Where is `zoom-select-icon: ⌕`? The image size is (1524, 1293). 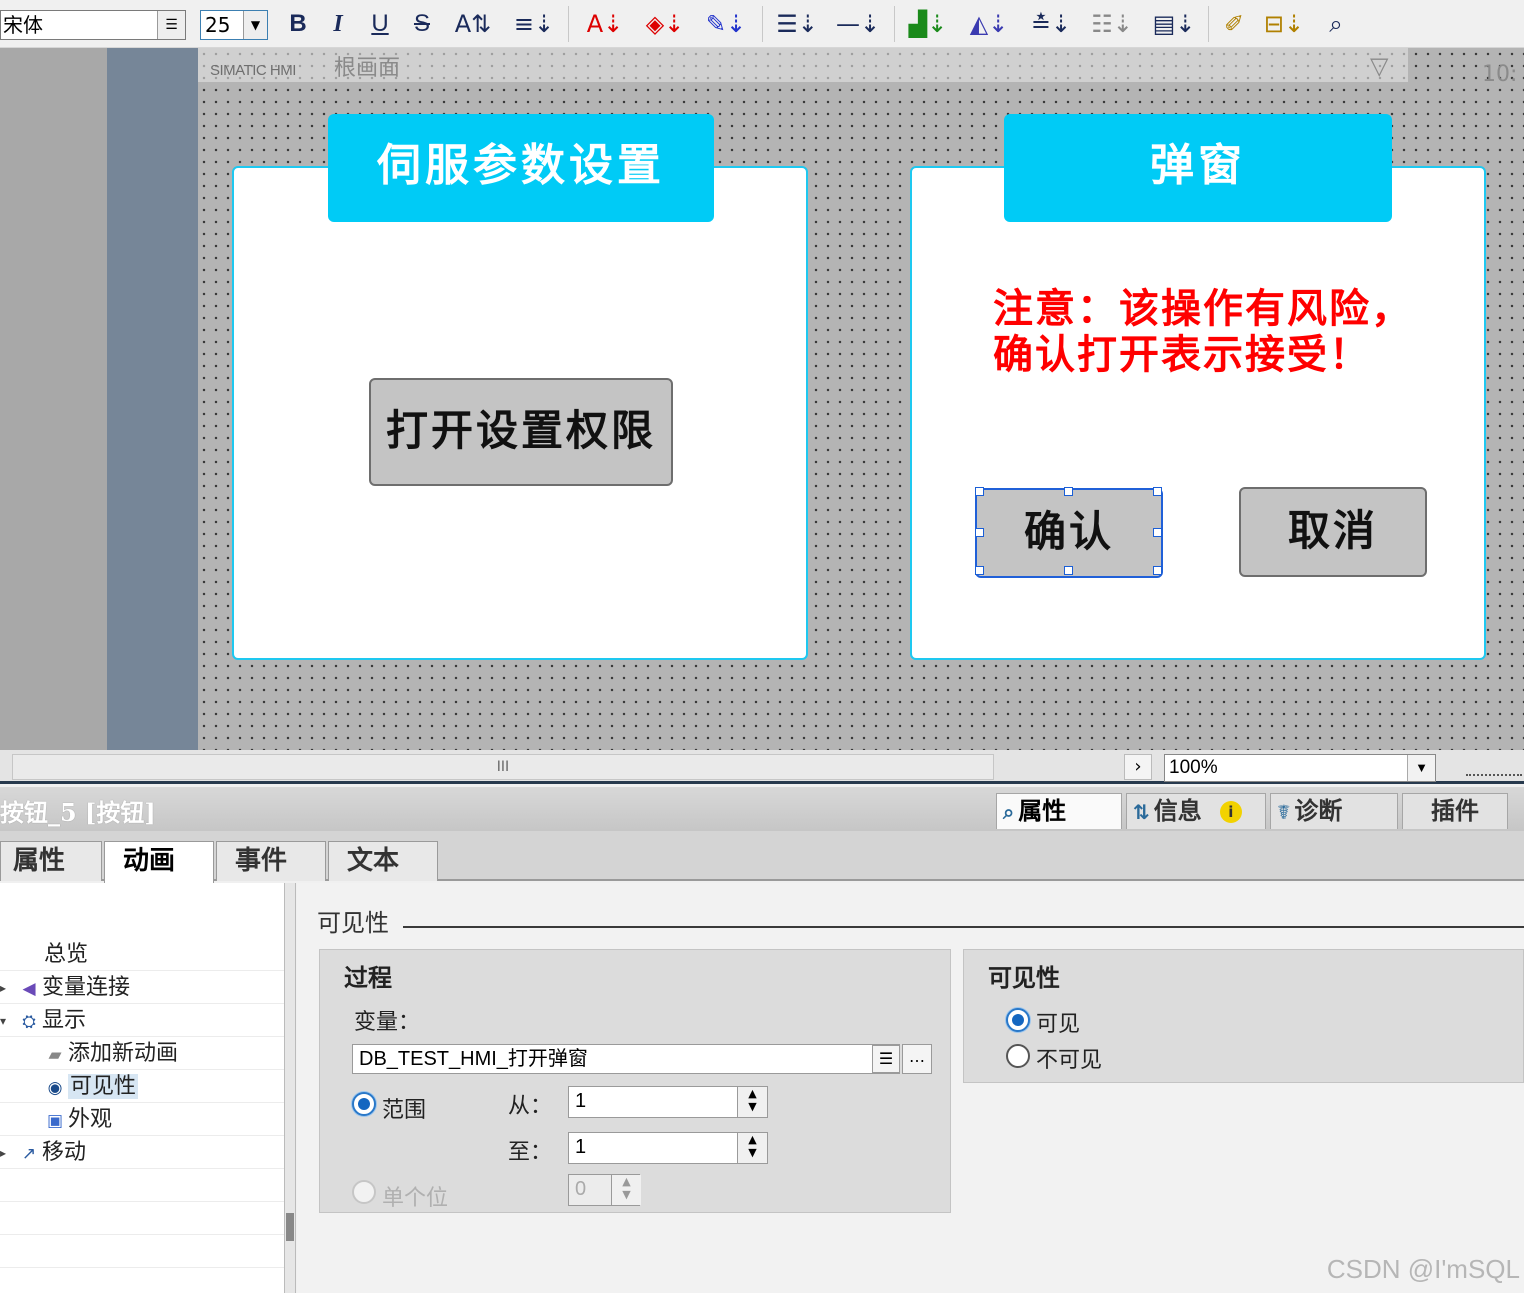 zoom-select-icon: ⌕ is located at coordinates (1336, 24).